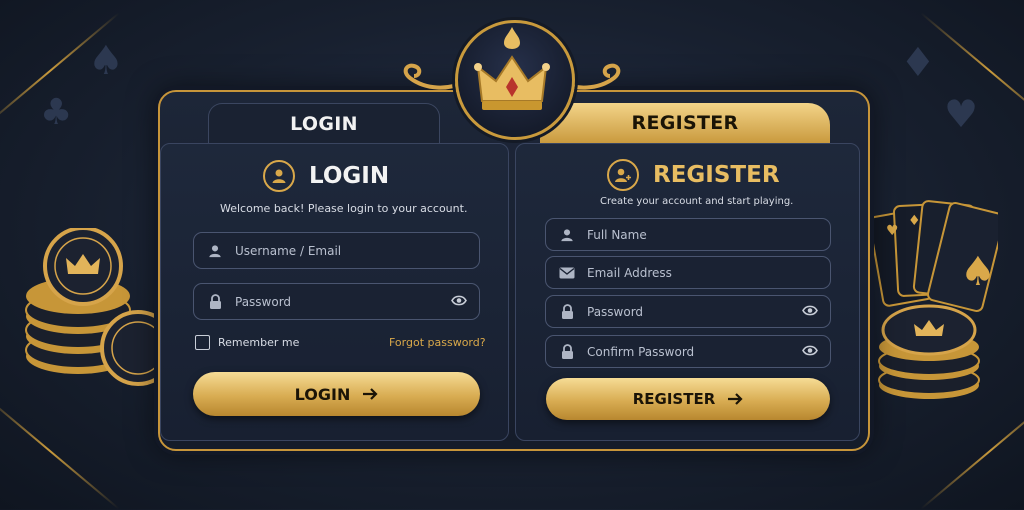  I want to click on register-heading: REGISTER, so click(693, 175).